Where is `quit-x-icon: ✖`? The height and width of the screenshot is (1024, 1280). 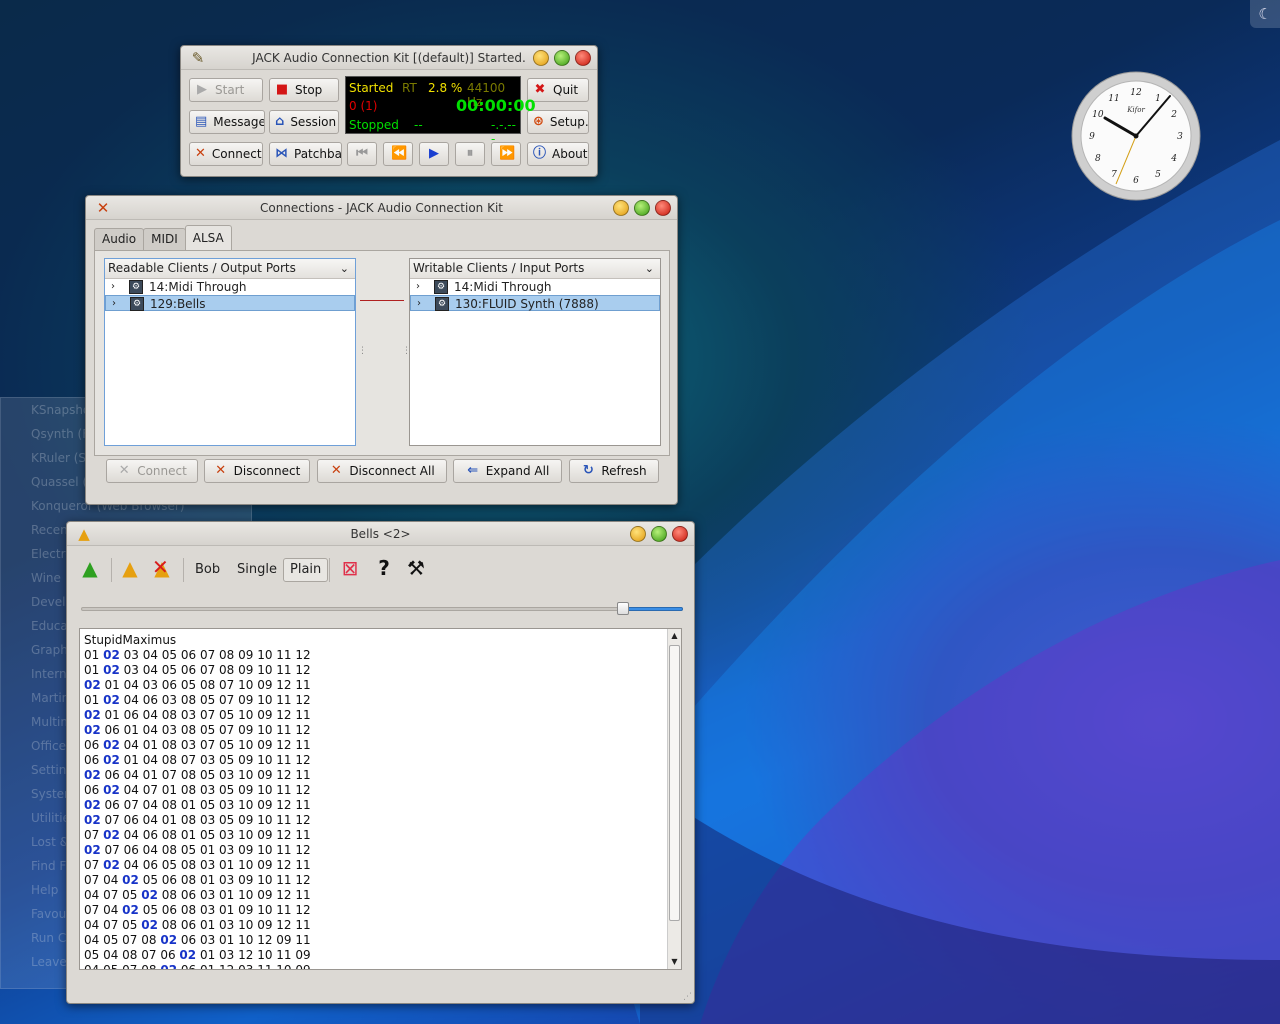
quit-x-icon: ✖ is located at coordinates (540, 89).